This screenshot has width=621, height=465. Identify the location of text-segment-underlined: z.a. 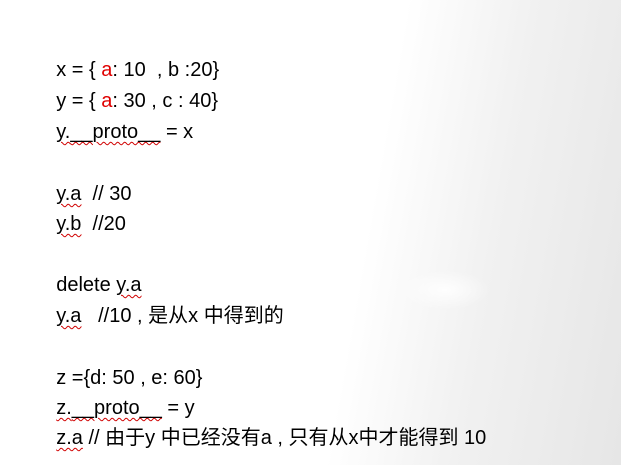
(69, 438).